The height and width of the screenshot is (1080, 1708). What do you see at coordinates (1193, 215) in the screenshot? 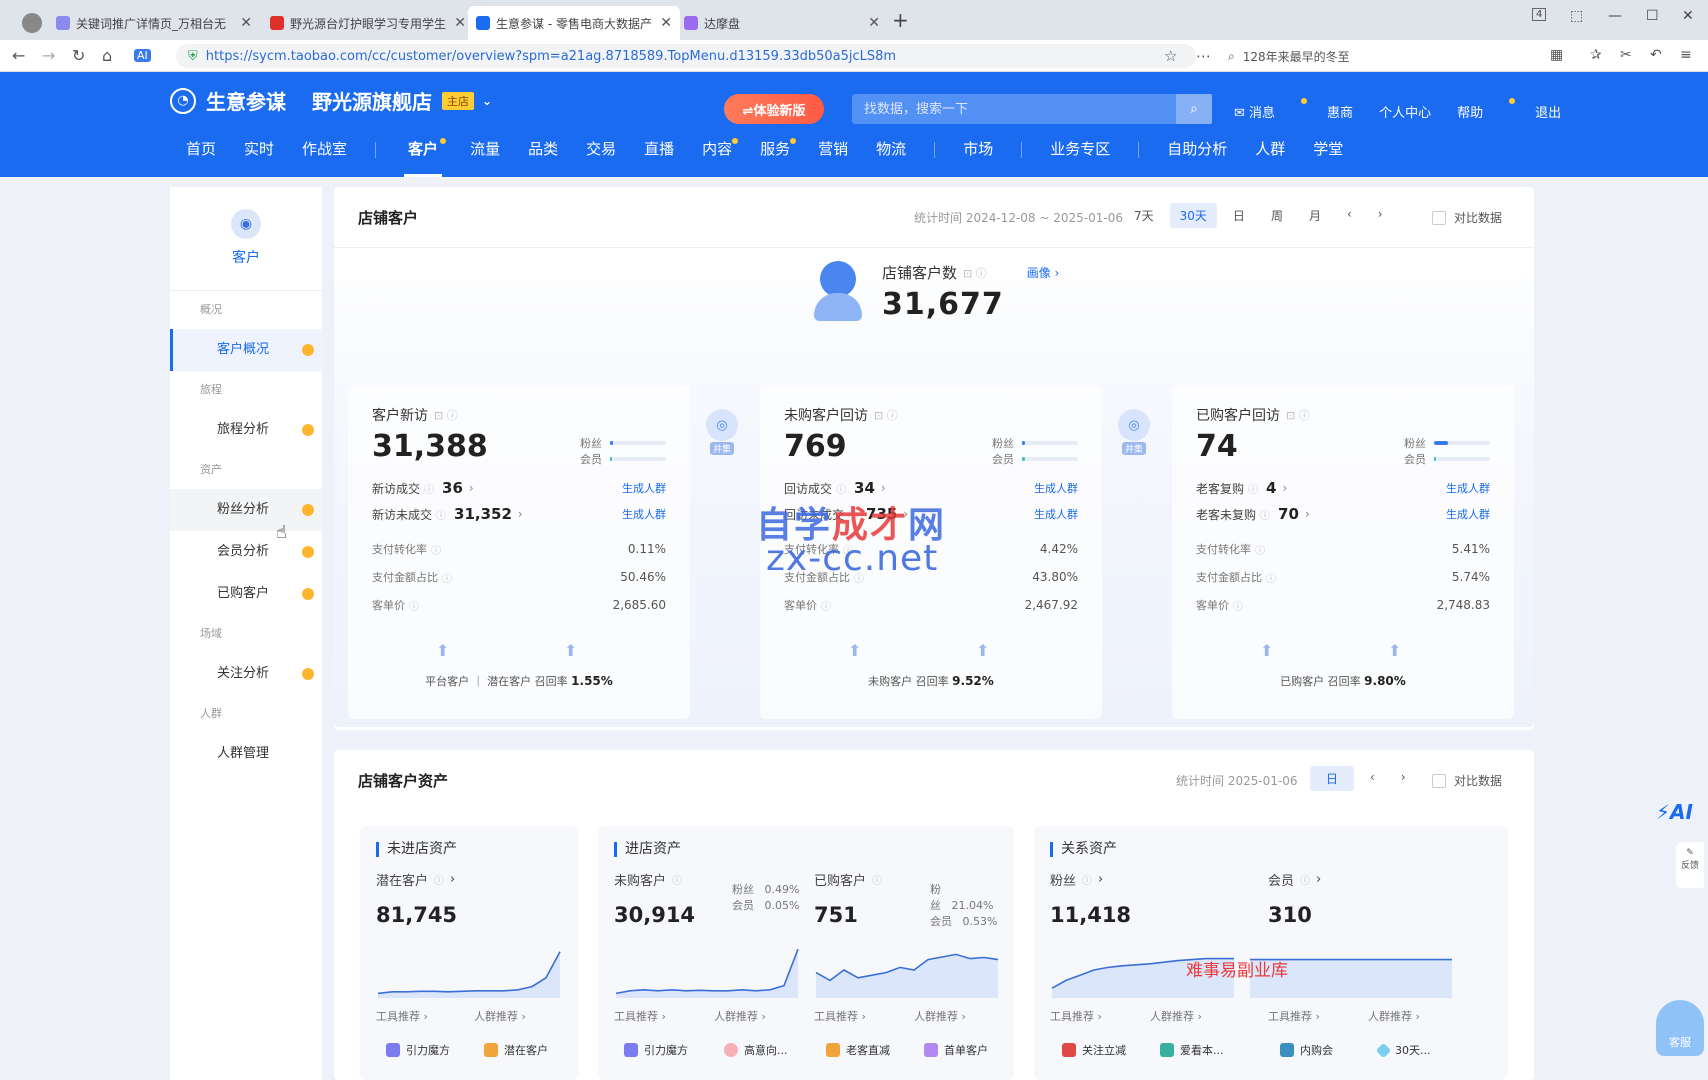
I see `period-30d: 30天` at bounding box center [1193, 215].